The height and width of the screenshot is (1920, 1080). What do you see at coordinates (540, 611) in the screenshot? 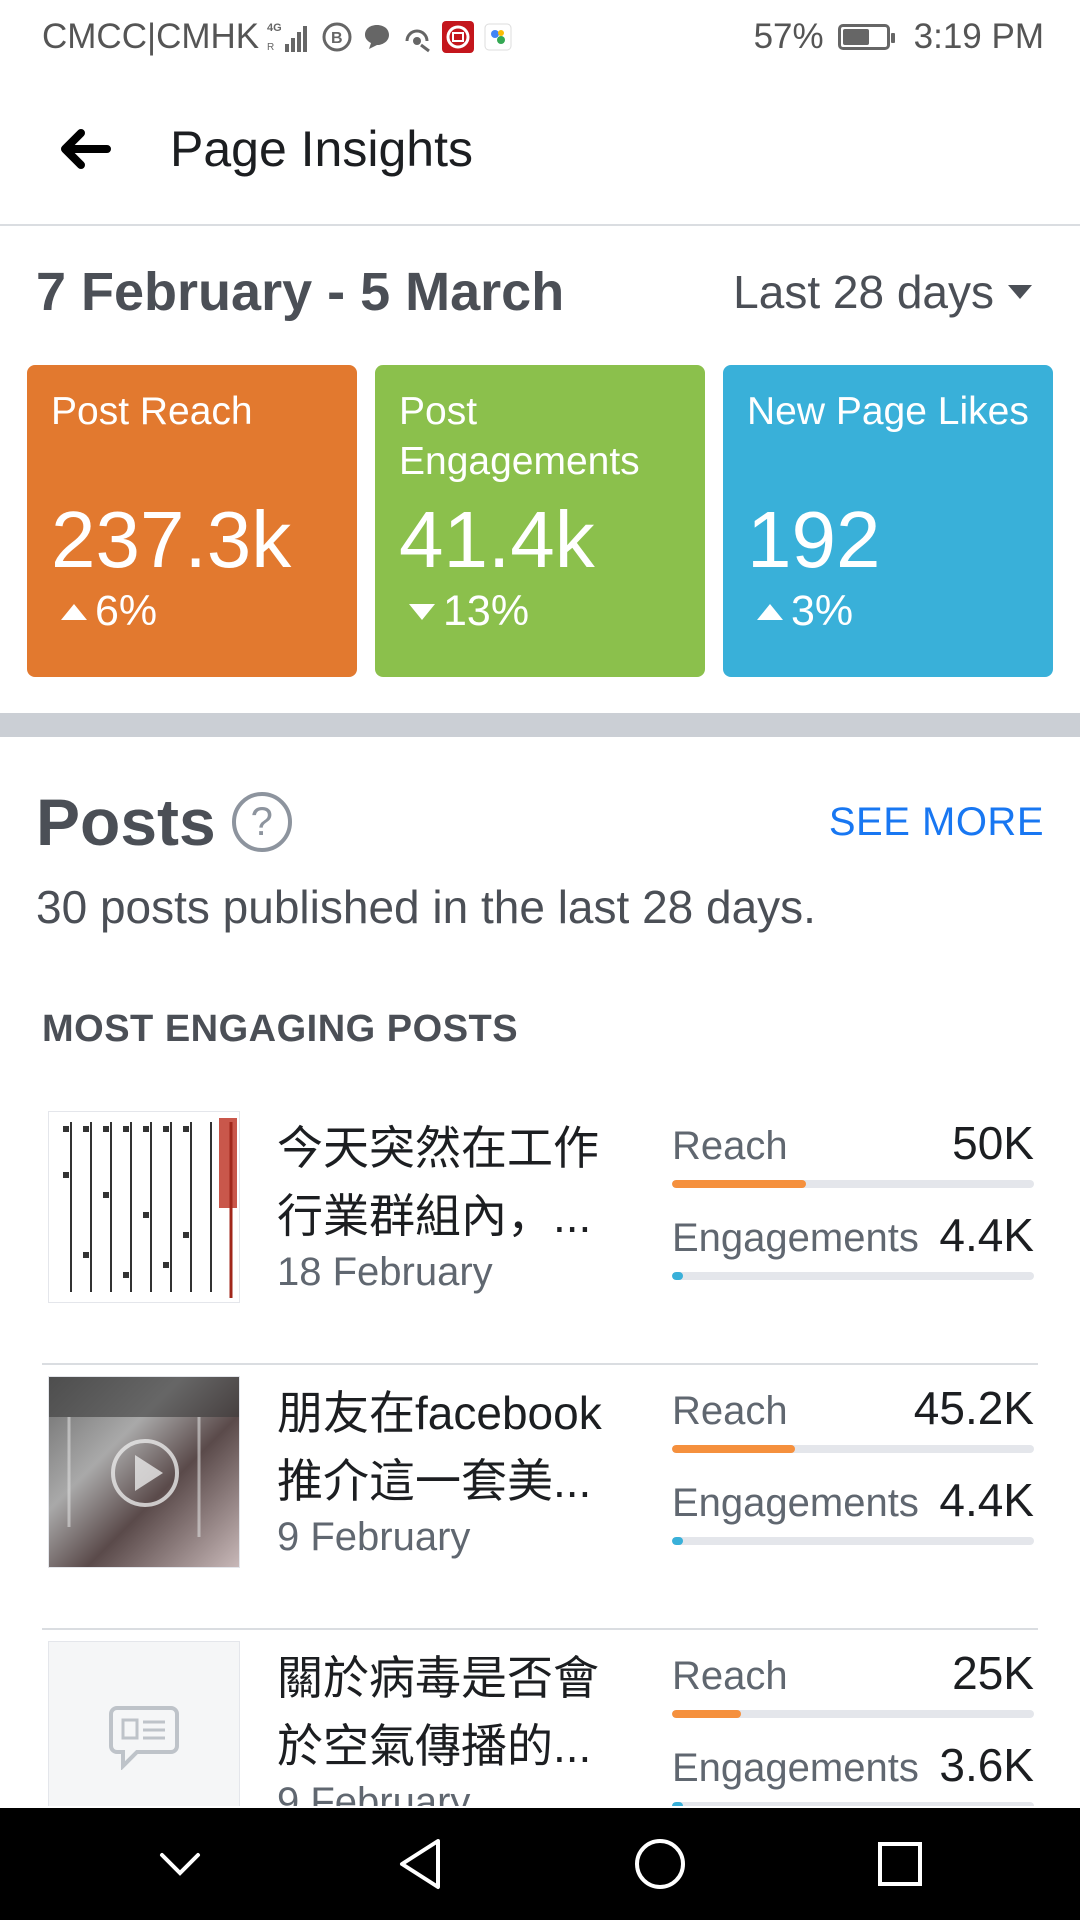
I see `metric-change: 13%` at bounding box center [540, 611].